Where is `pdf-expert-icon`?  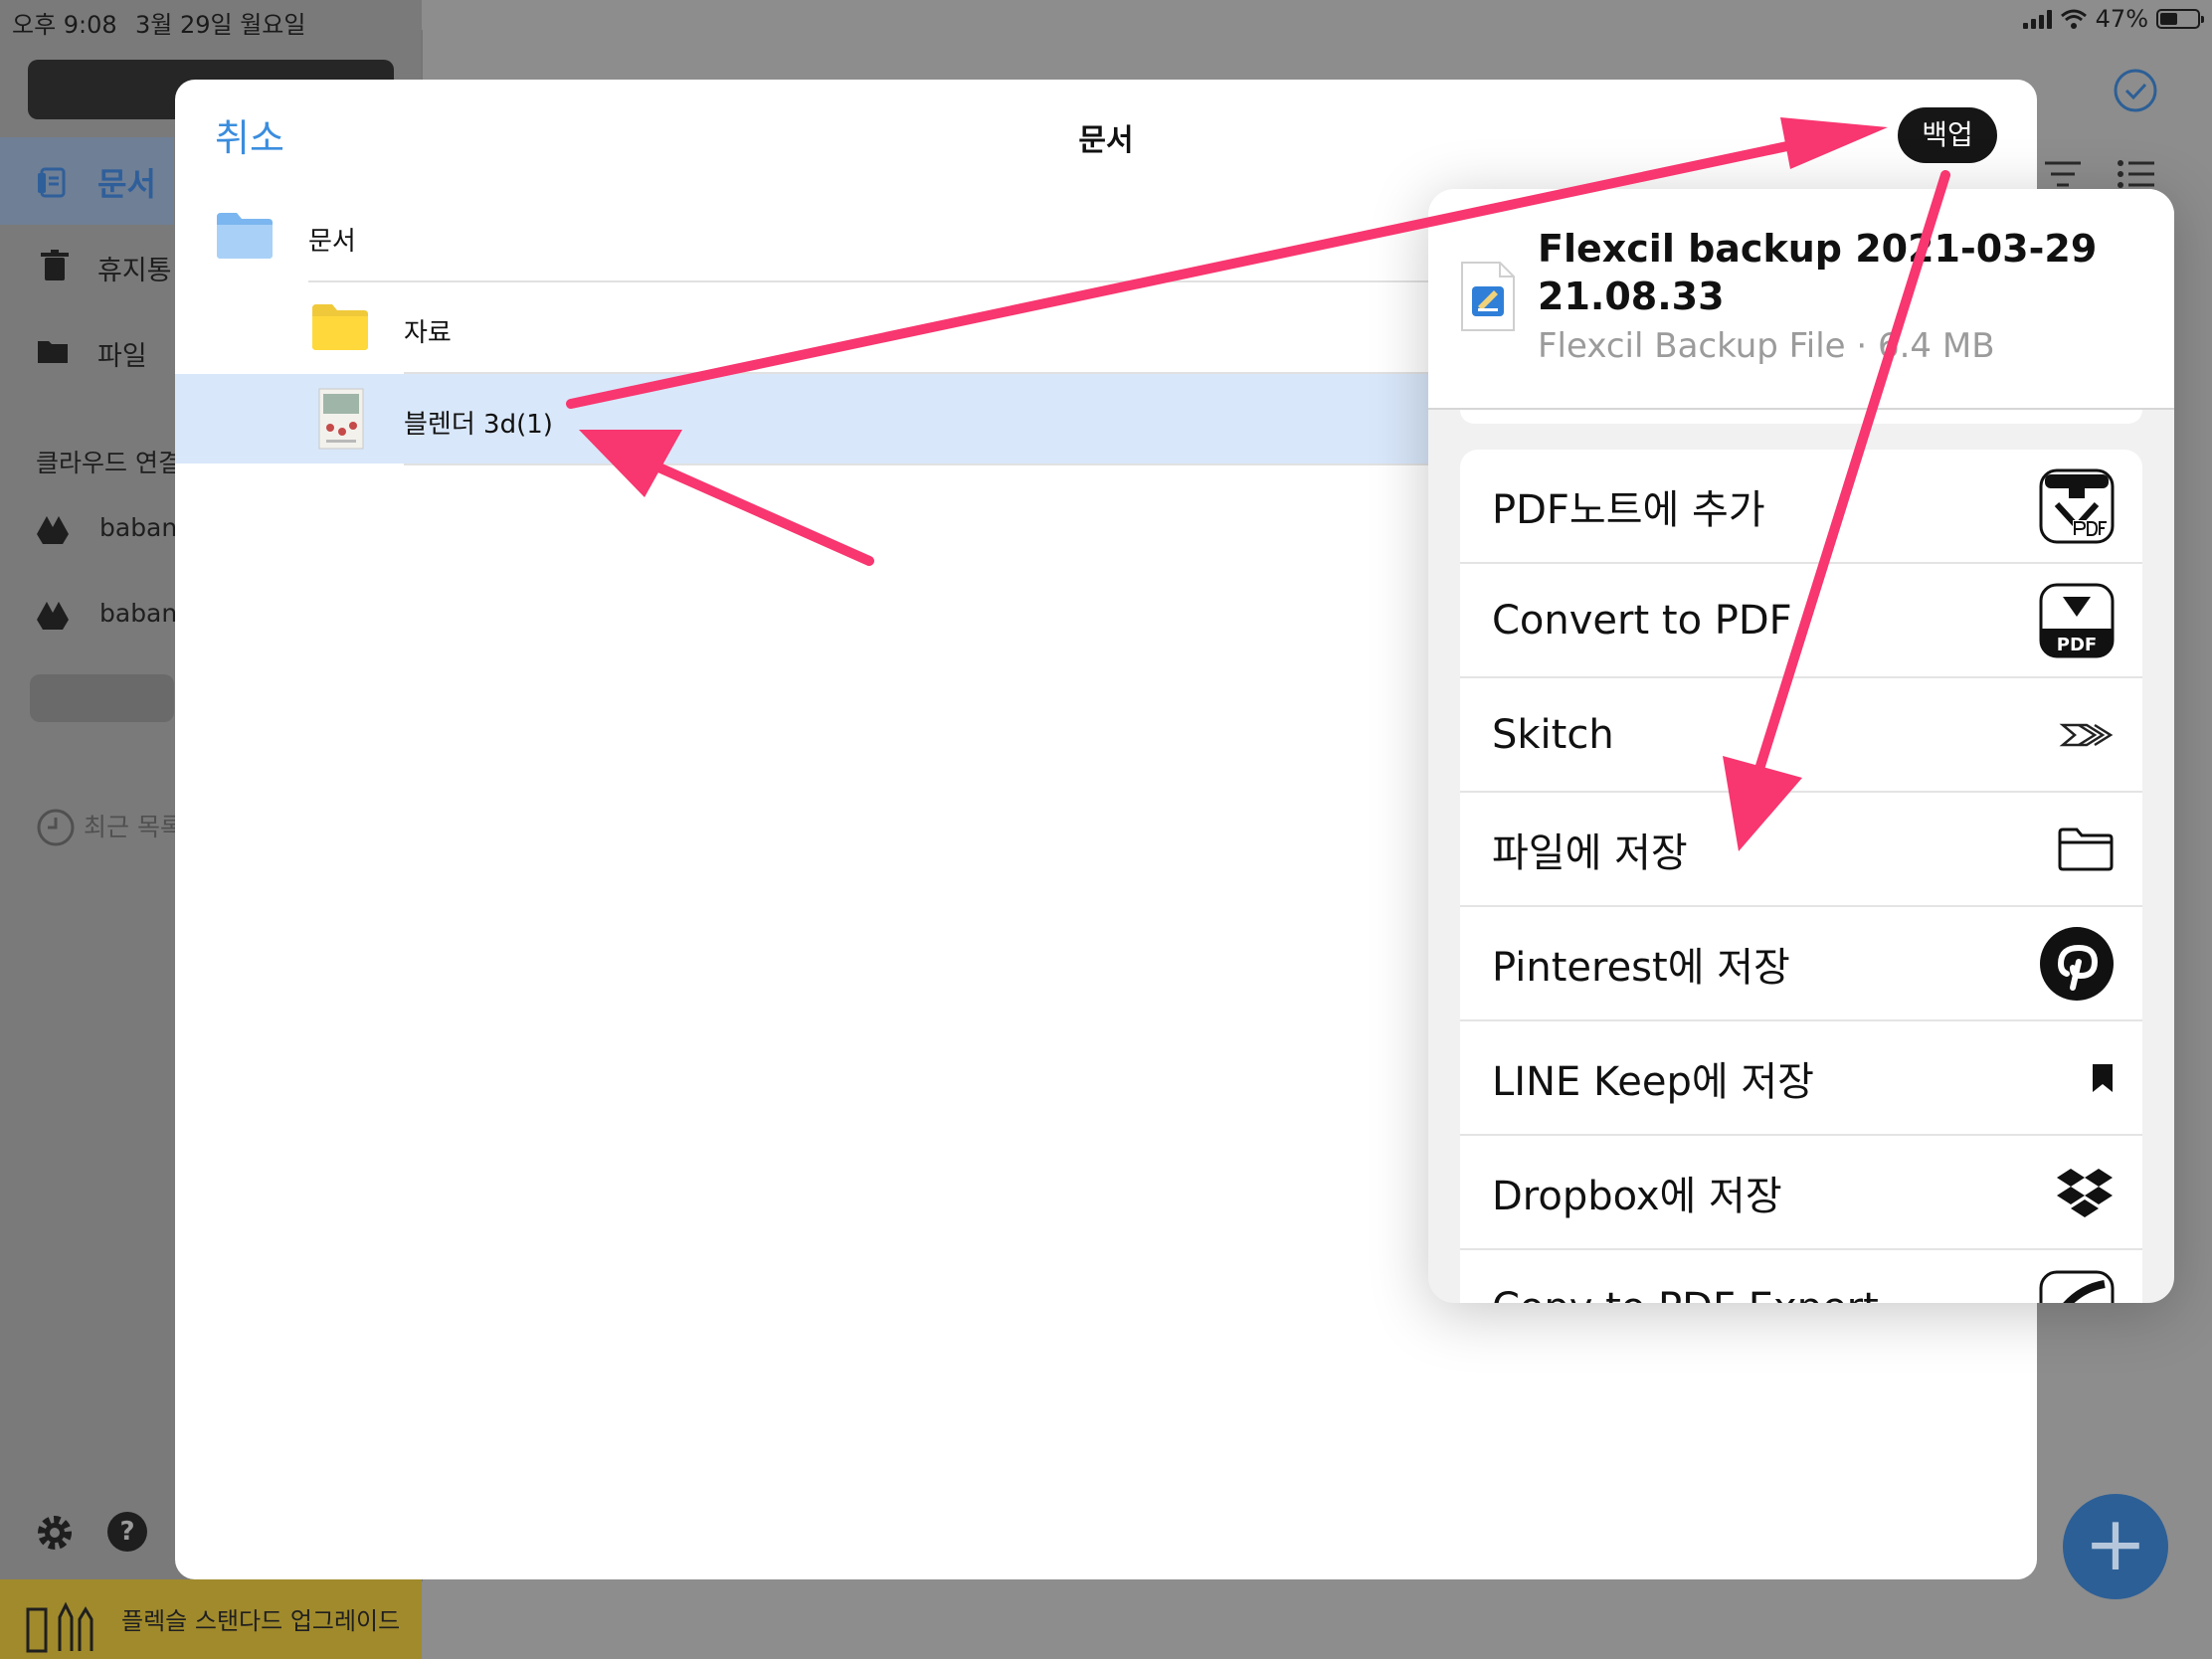 pdf-expert-icon is located at coordinates (2077, 1286).